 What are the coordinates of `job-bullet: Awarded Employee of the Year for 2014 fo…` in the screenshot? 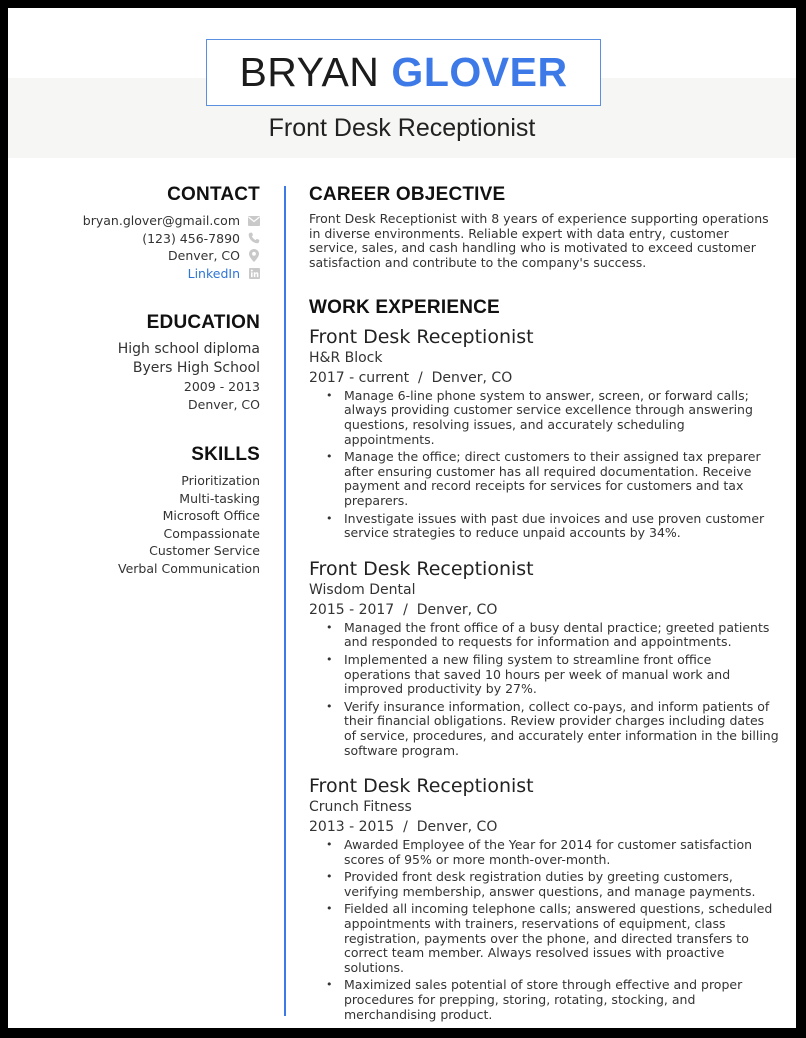 It's located at (544, 852).